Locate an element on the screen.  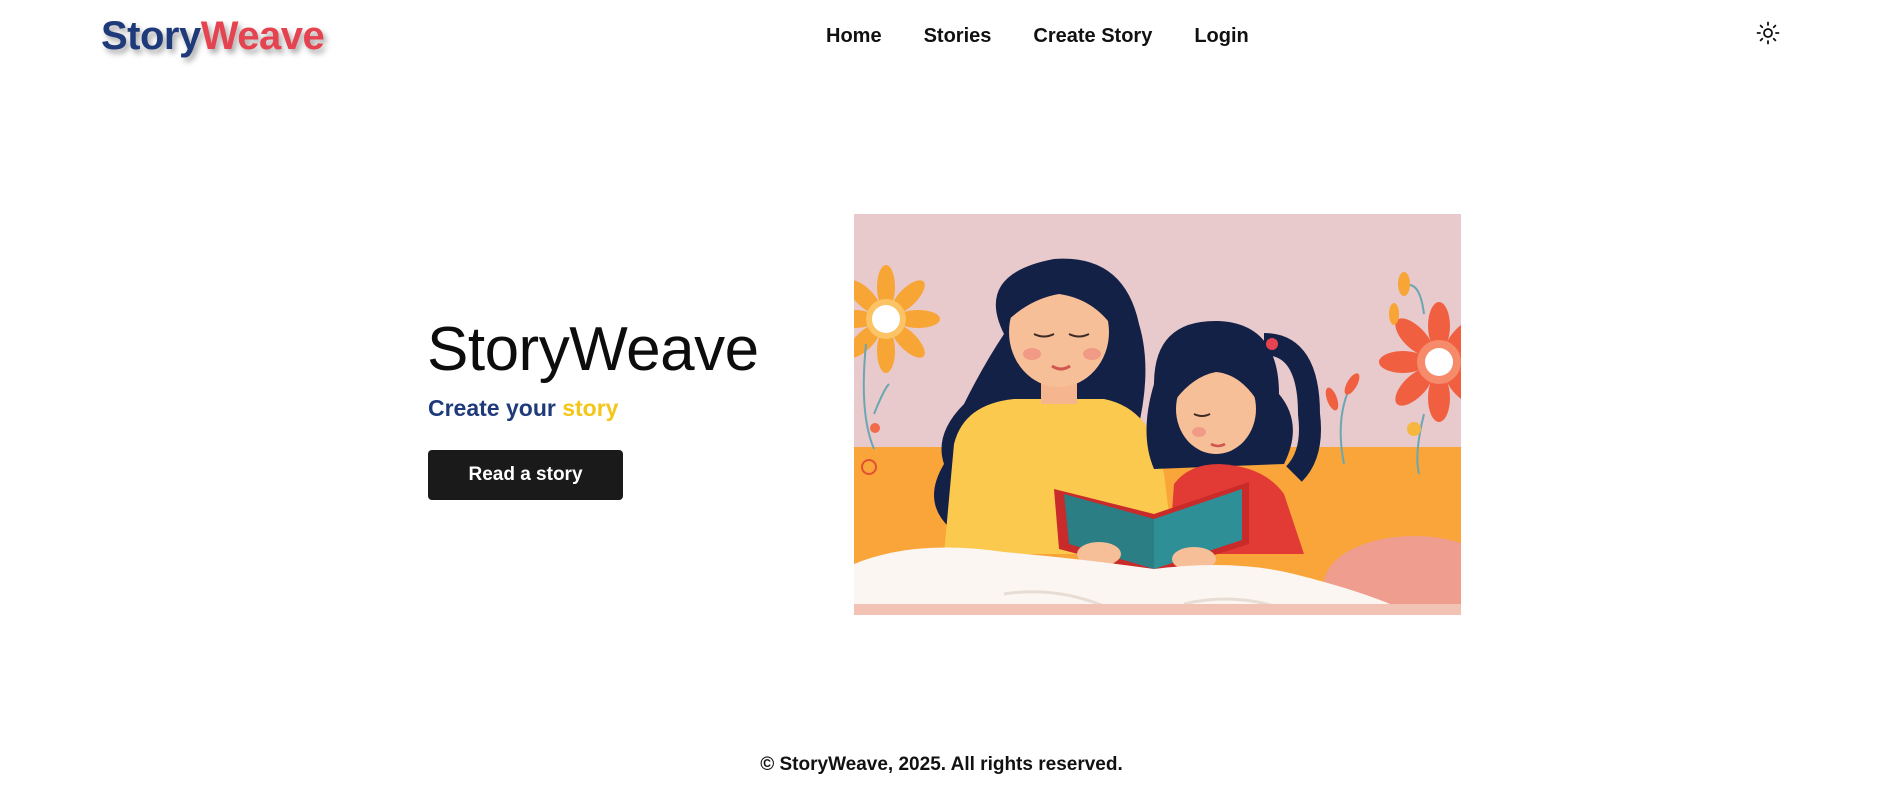
nav-create-story: Create Story is located at coordinates (1092, 36).